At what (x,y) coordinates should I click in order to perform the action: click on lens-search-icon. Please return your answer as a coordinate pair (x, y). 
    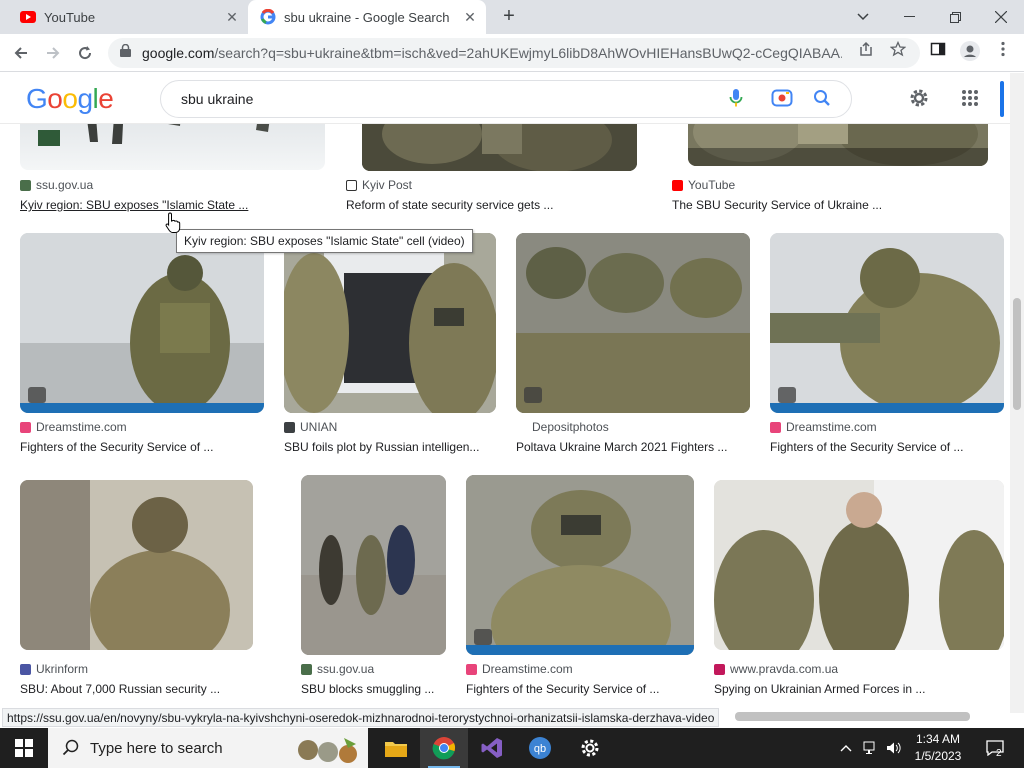
    Looking at the image, I should click on (782, 98).